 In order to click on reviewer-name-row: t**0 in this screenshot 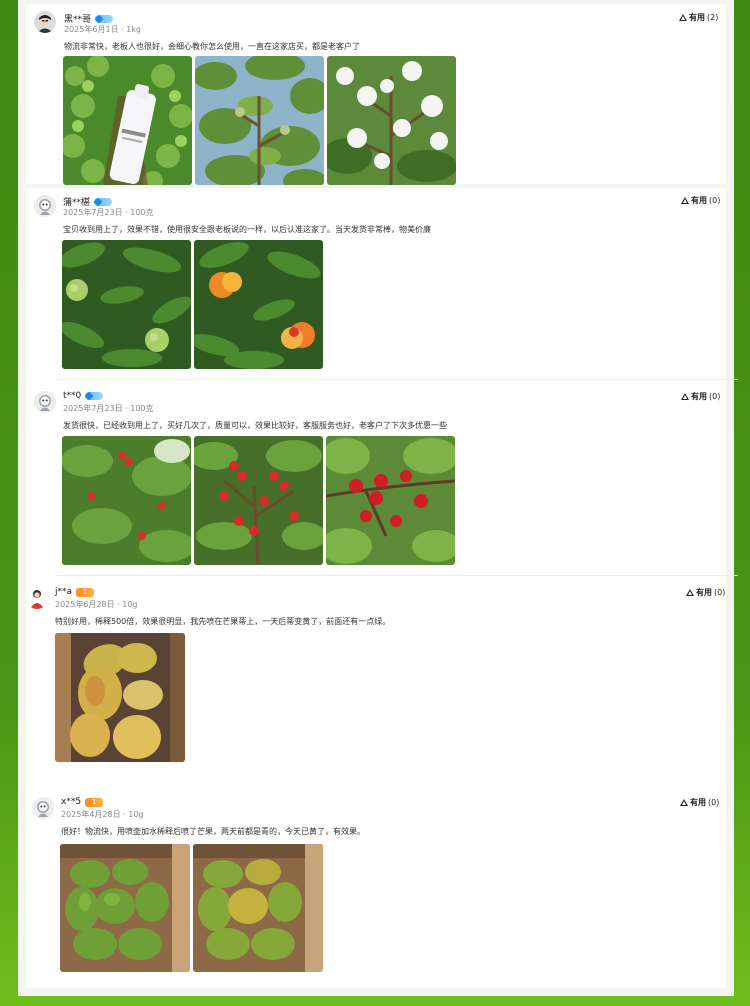, I will do `click(83, 396)`.